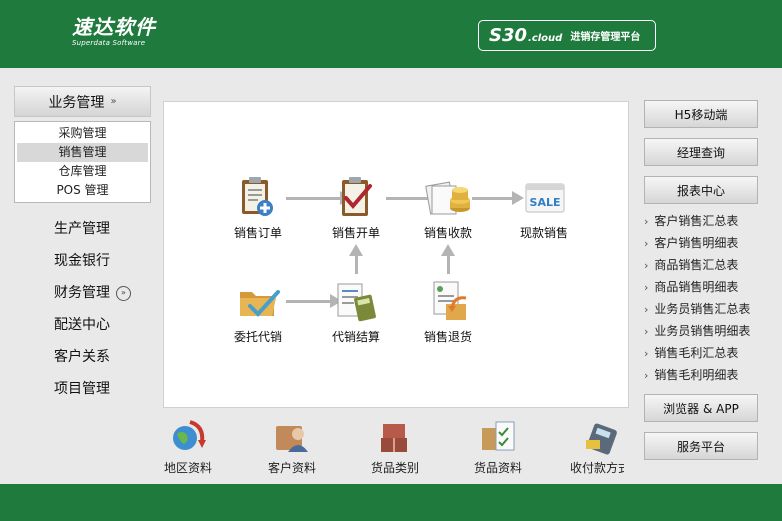  I want to click on contact-card-icon, so click(292, 439).